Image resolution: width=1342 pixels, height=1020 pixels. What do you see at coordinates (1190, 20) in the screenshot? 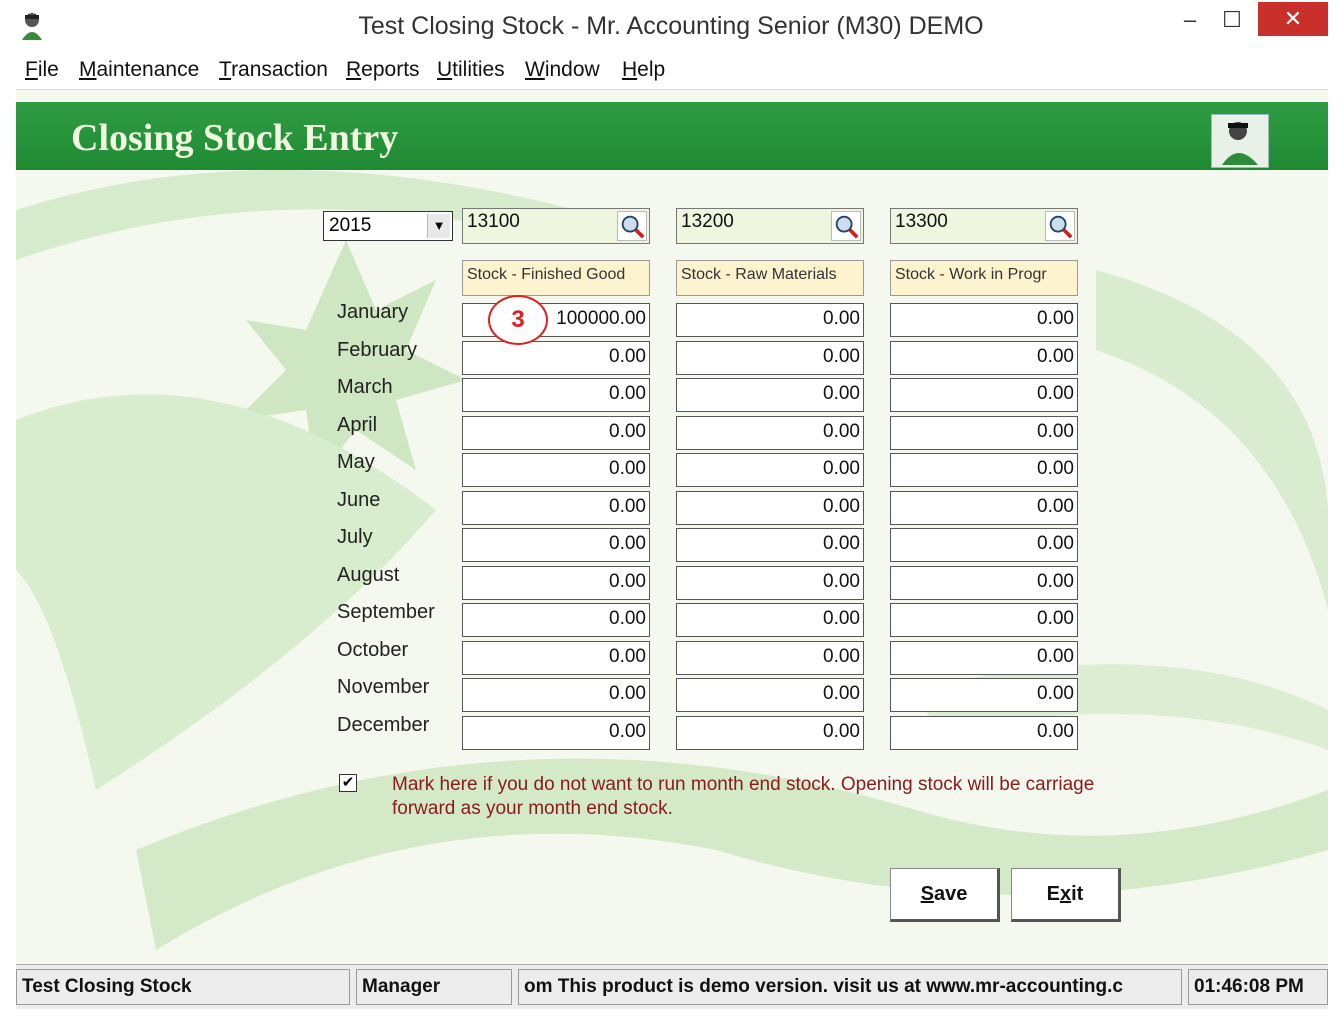
I see `minimize-button: –` at bounding box center [1190, 20].